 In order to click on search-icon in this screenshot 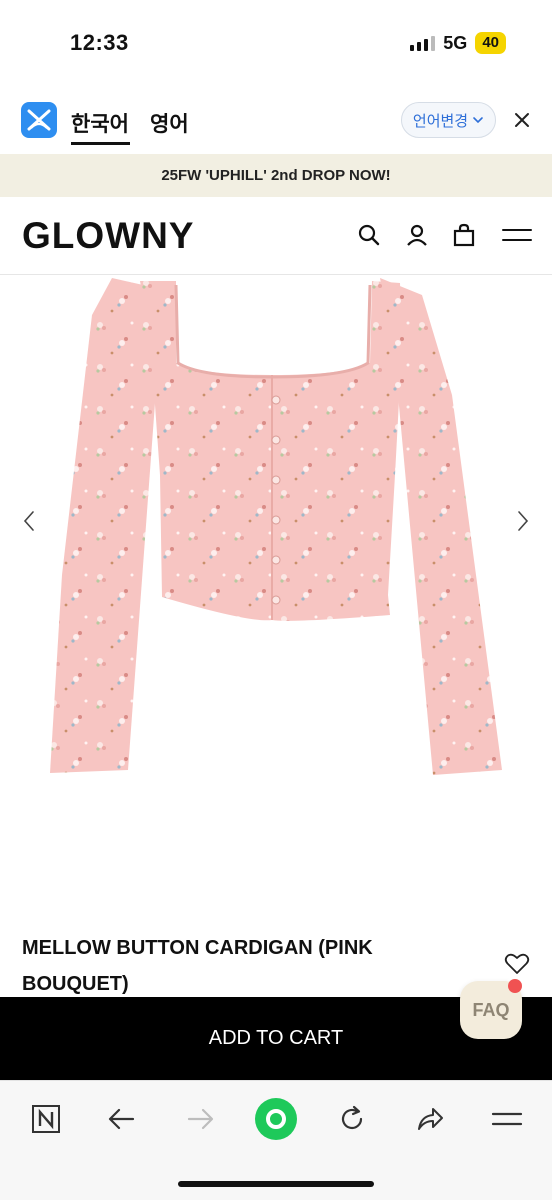, I will do `click(369, 235)`.